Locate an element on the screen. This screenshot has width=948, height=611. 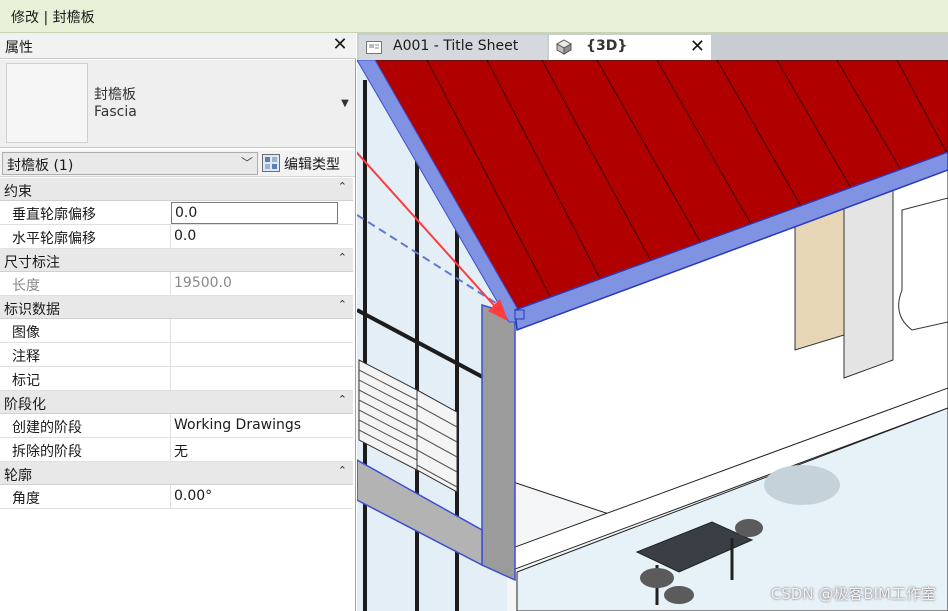
group-label: 阶段化 is located at coordinates (25, 405).